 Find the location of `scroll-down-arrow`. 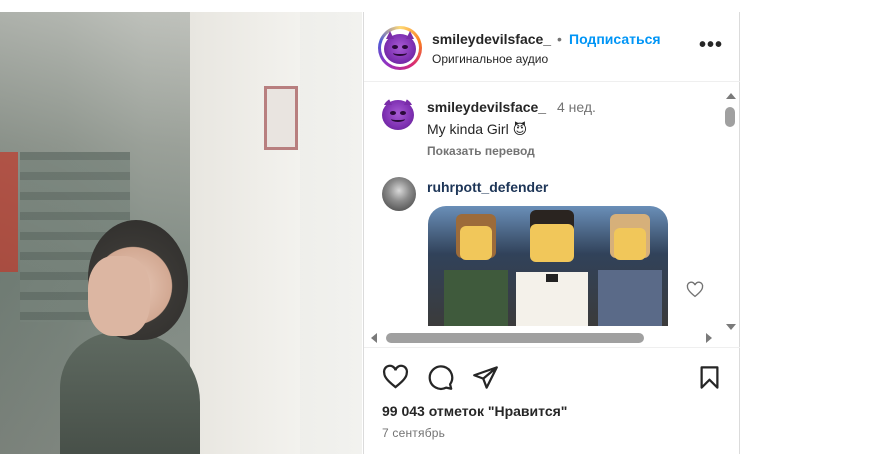

scroll-down-arrow is located at coordinates (731, 327).